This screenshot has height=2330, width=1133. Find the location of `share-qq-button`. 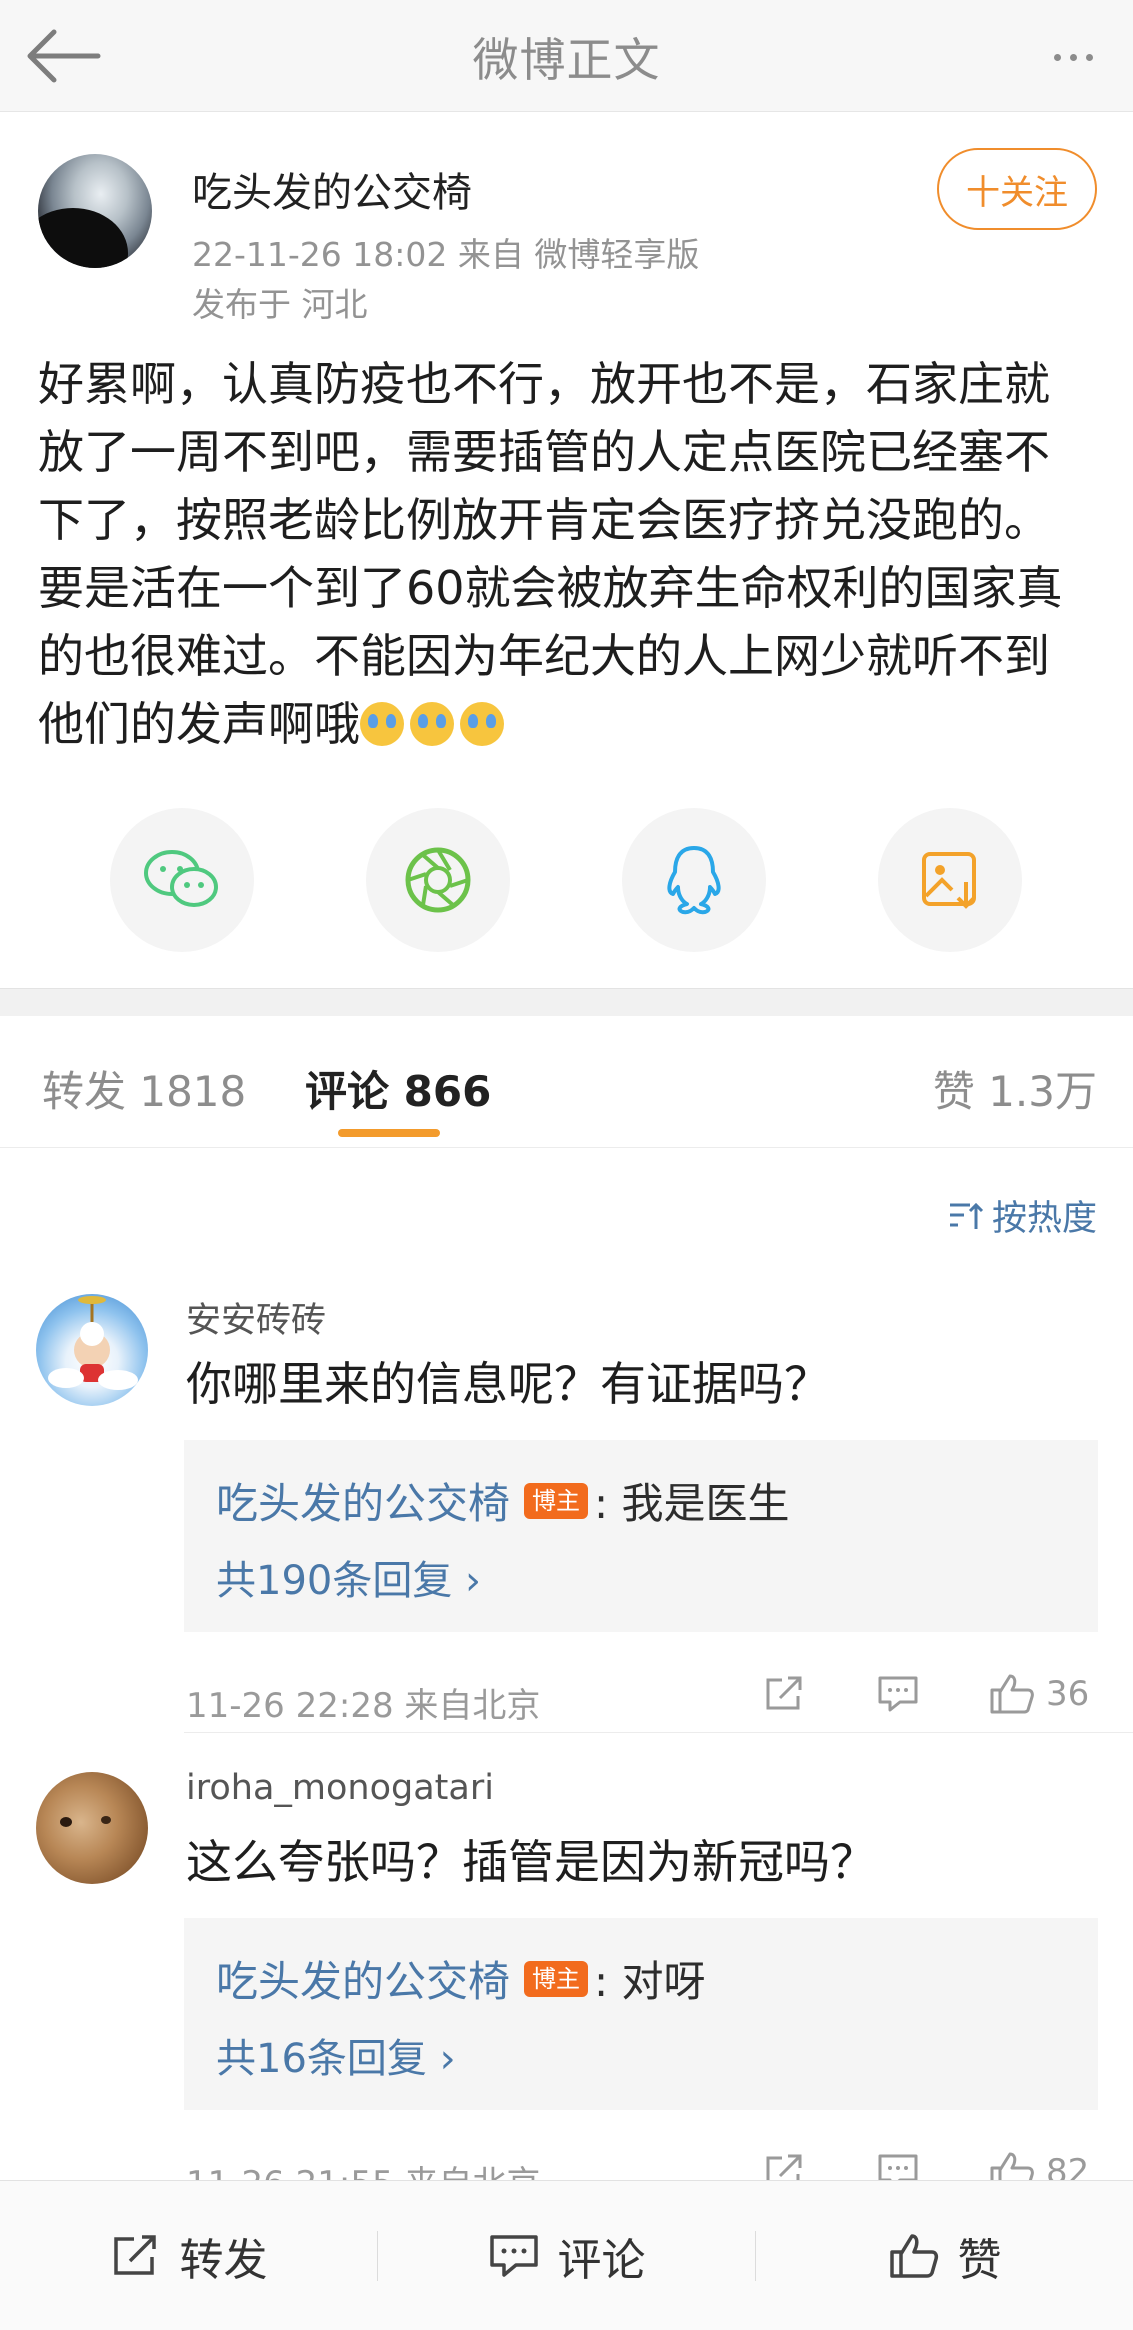

share-qq-button is located at coordinates (694, 880).